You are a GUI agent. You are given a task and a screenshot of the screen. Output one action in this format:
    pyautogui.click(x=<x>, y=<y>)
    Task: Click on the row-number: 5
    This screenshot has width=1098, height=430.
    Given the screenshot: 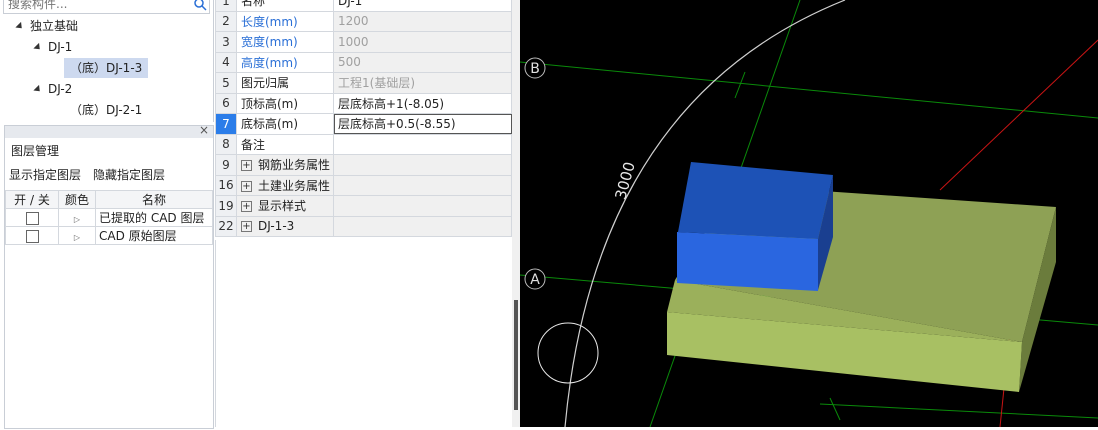 What is the action you would take?
    pyautogui.click(x=226, y=83)
    